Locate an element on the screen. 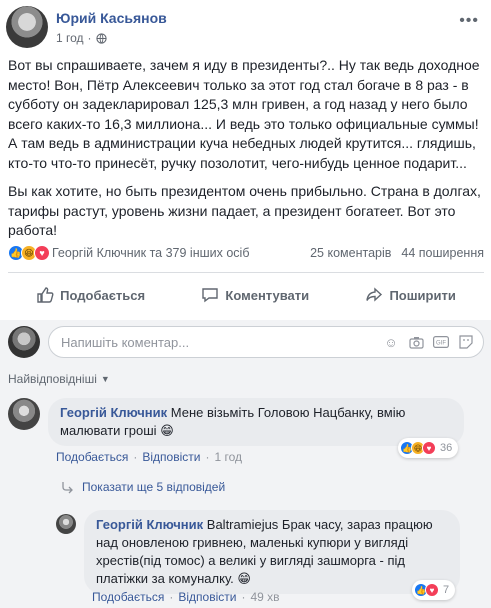 This screenshot has height=608, width=491. reply-reaction-count: 7 is located at coordinates (446, 590).